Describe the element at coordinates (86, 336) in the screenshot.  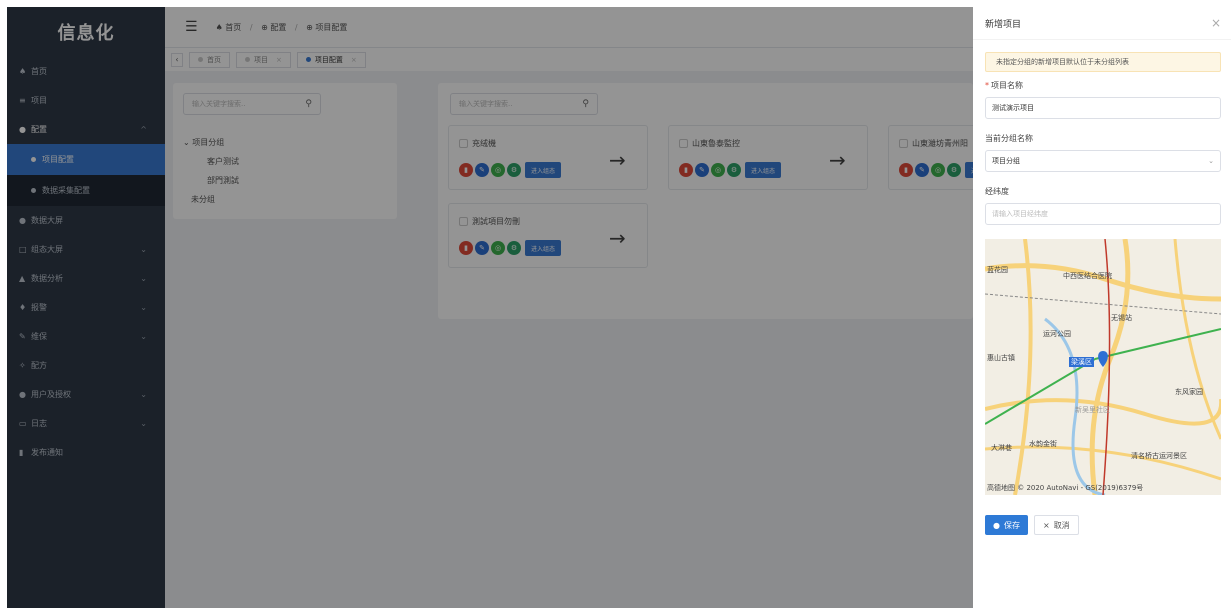
I see `sidebar-item: ✎ 维保 ⌄` at that location.